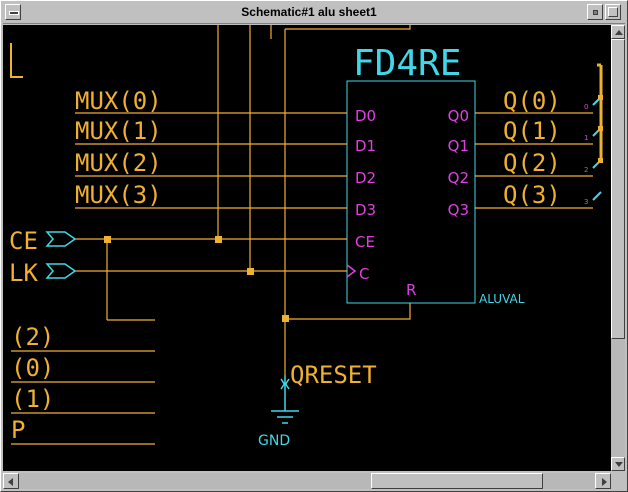 The height and width of the screenshot is (492, 628). What do you see at coordinates (274, 441) in the screenshot?
I see `ground-label: GND` at bounding box center [274, 441].